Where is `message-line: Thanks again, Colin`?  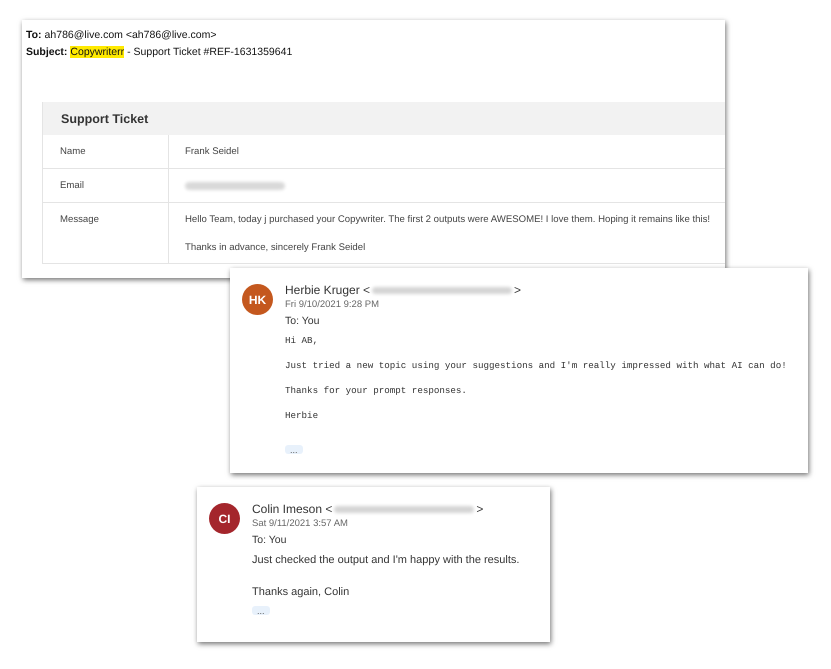
message-line: Thanks again, Colin is located at coordinates (301, 592).